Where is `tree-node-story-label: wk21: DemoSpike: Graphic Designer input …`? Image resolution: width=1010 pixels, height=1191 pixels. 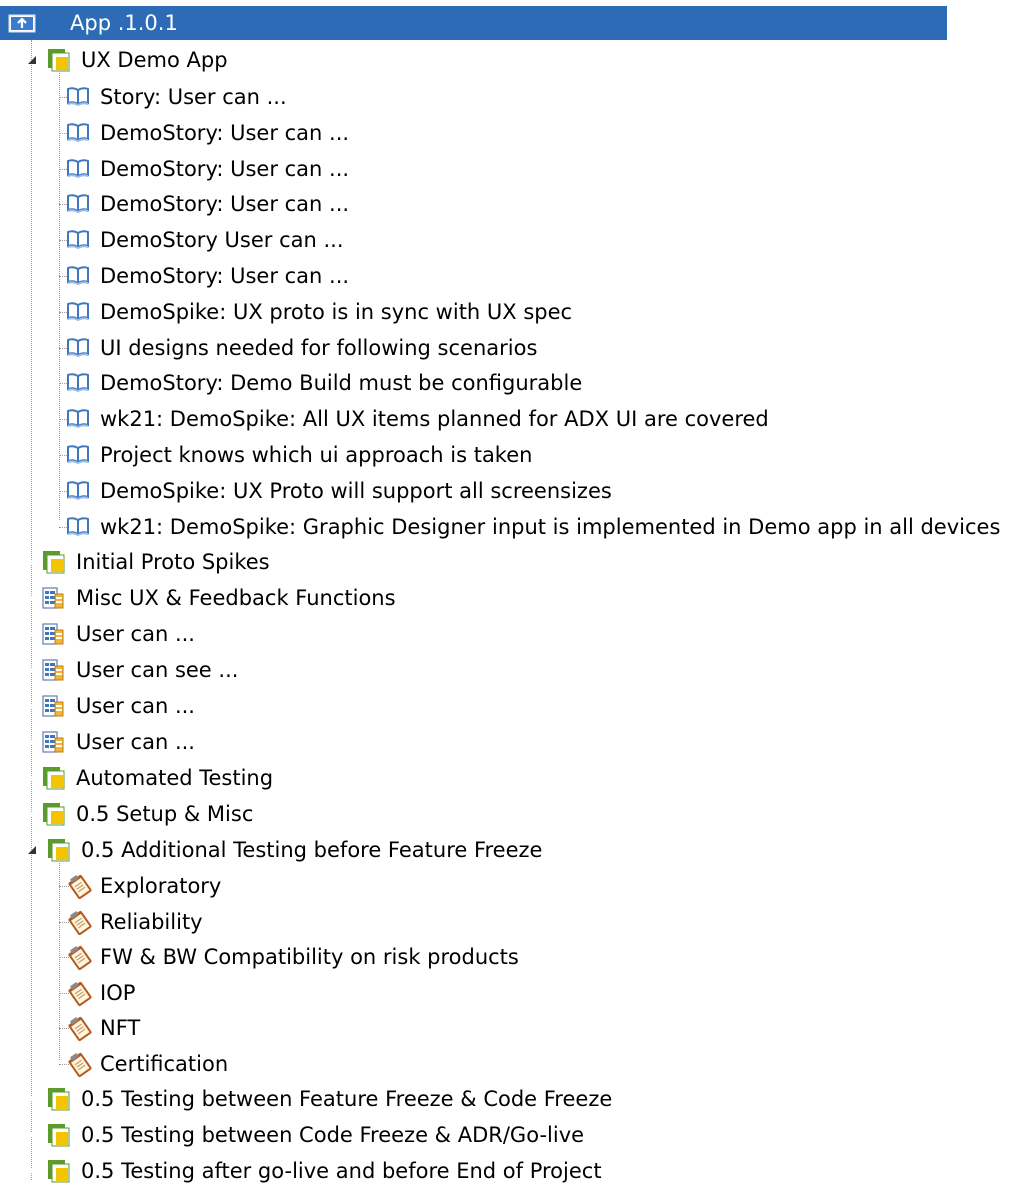 tree-node-story-label: wk21: DemoSpike: Graphic Designer input … is located at coordinates (550, 526).